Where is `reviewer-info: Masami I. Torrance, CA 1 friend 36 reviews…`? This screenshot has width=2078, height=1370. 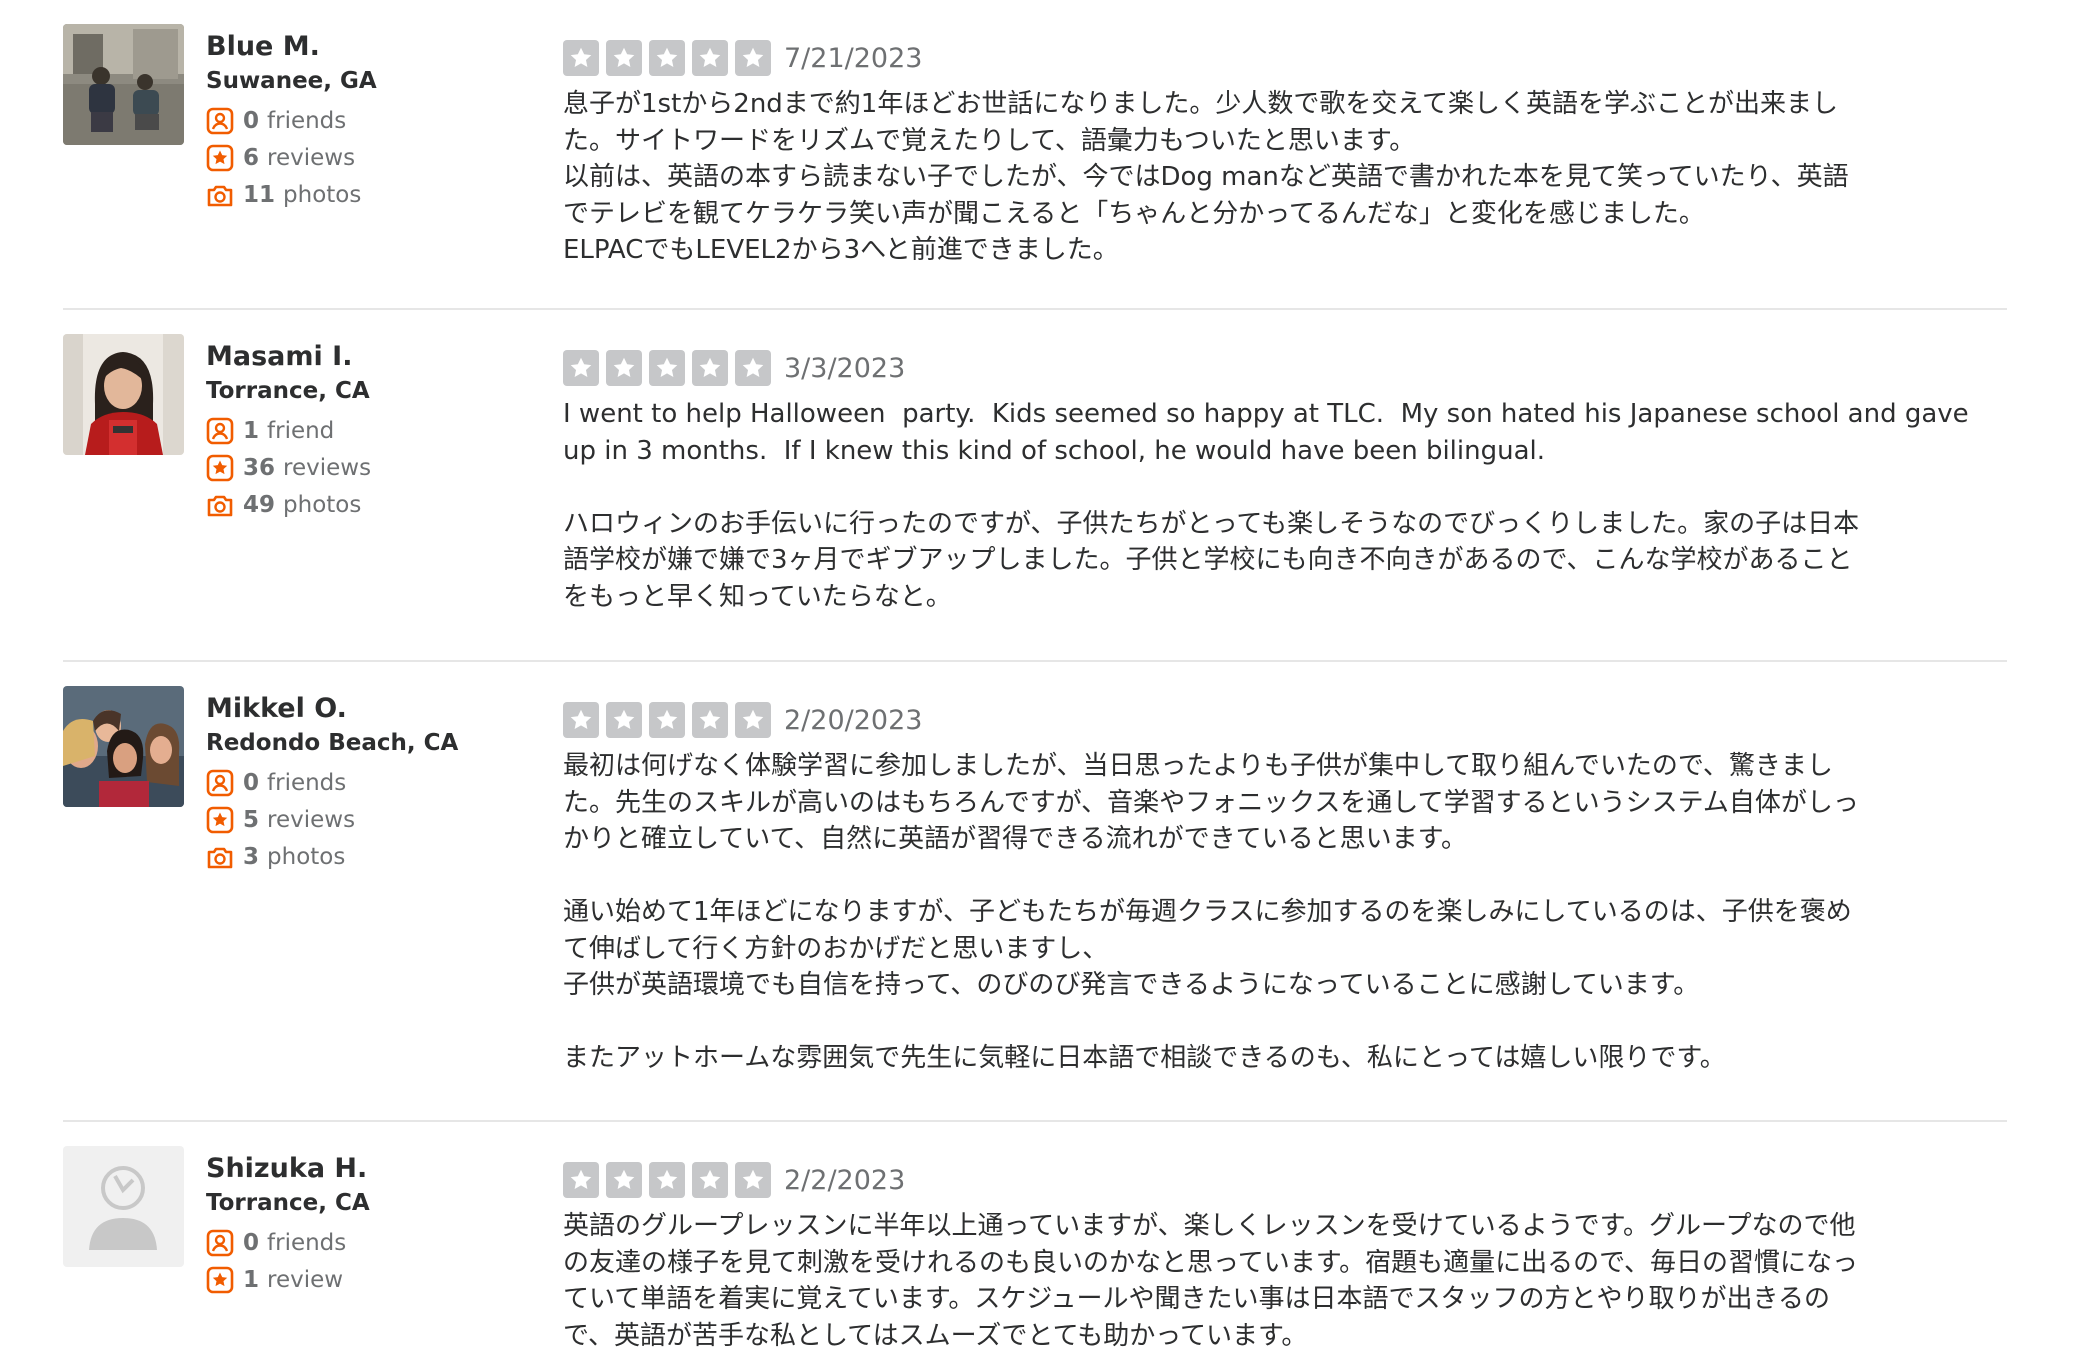
reviewer-info: Masami I. Torrance, CA 1 friend 36 reviews… is located at coordinates (313, 482).